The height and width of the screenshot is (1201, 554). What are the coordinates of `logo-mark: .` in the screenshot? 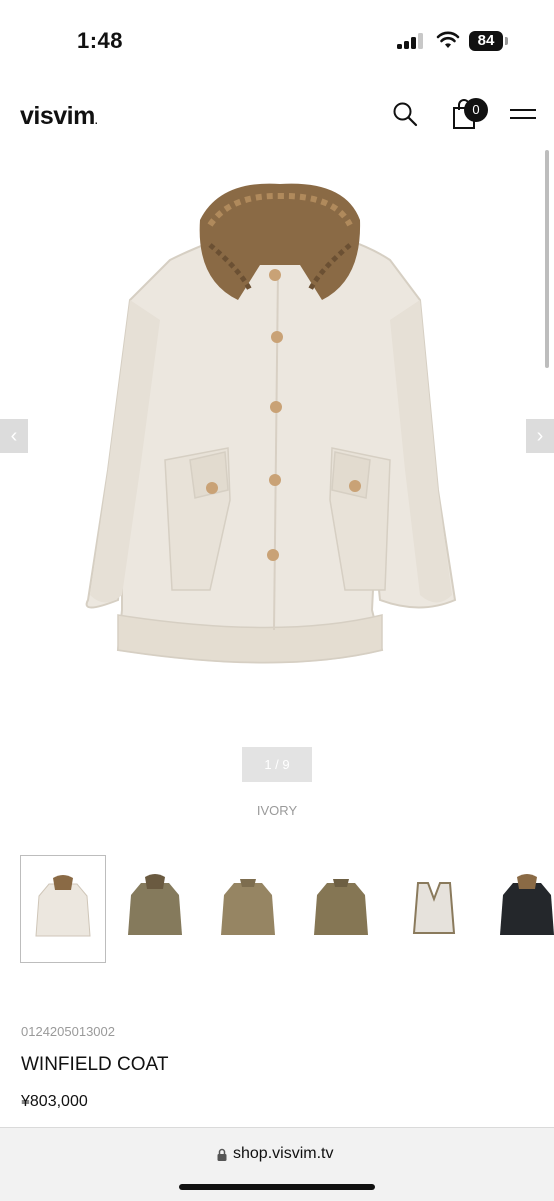 It's located at (96, 121).